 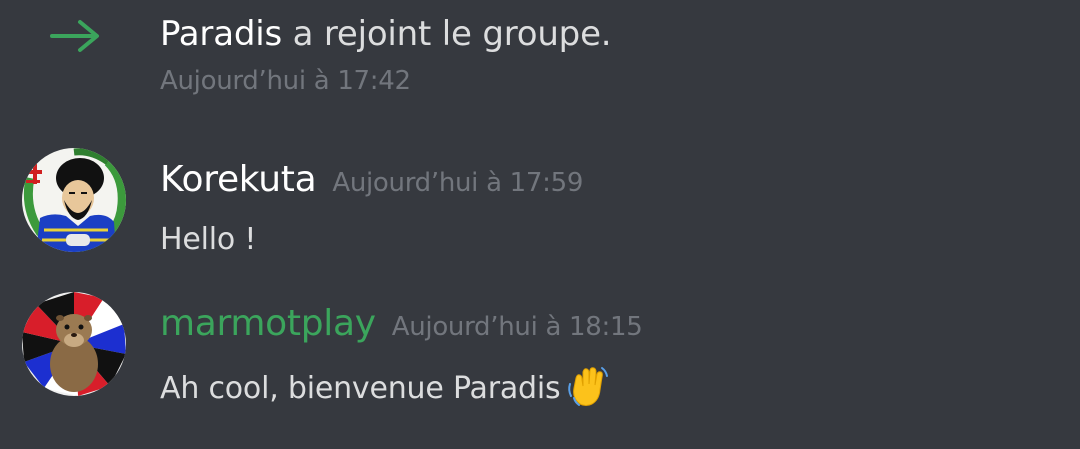 I want to click on samurai-avatar-icon, so click(x=74, y=200).